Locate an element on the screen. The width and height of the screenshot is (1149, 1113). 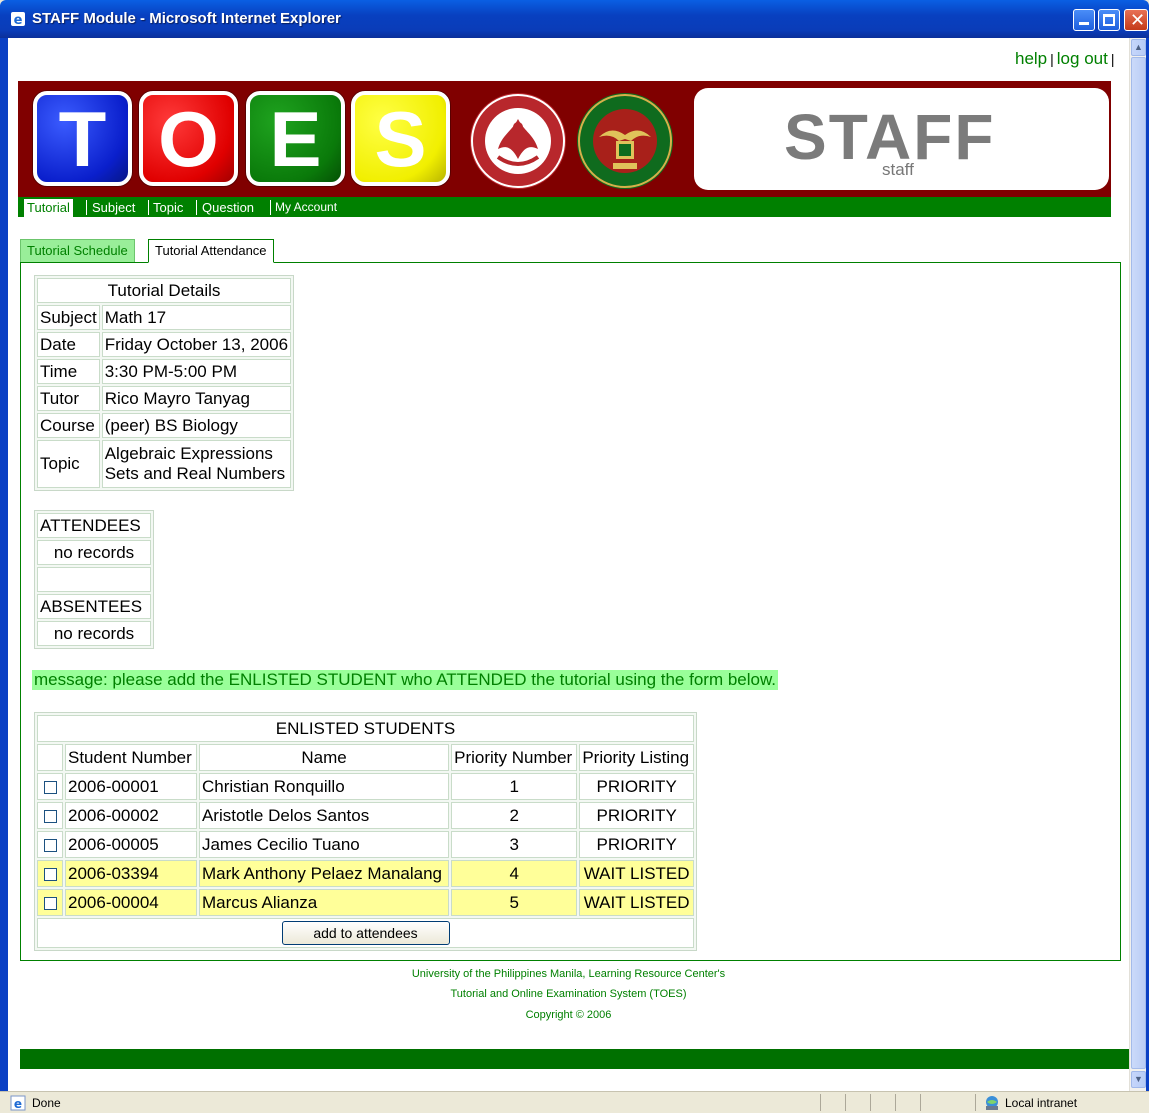
close-button: ✕ is located at coordinates (1136, 20).